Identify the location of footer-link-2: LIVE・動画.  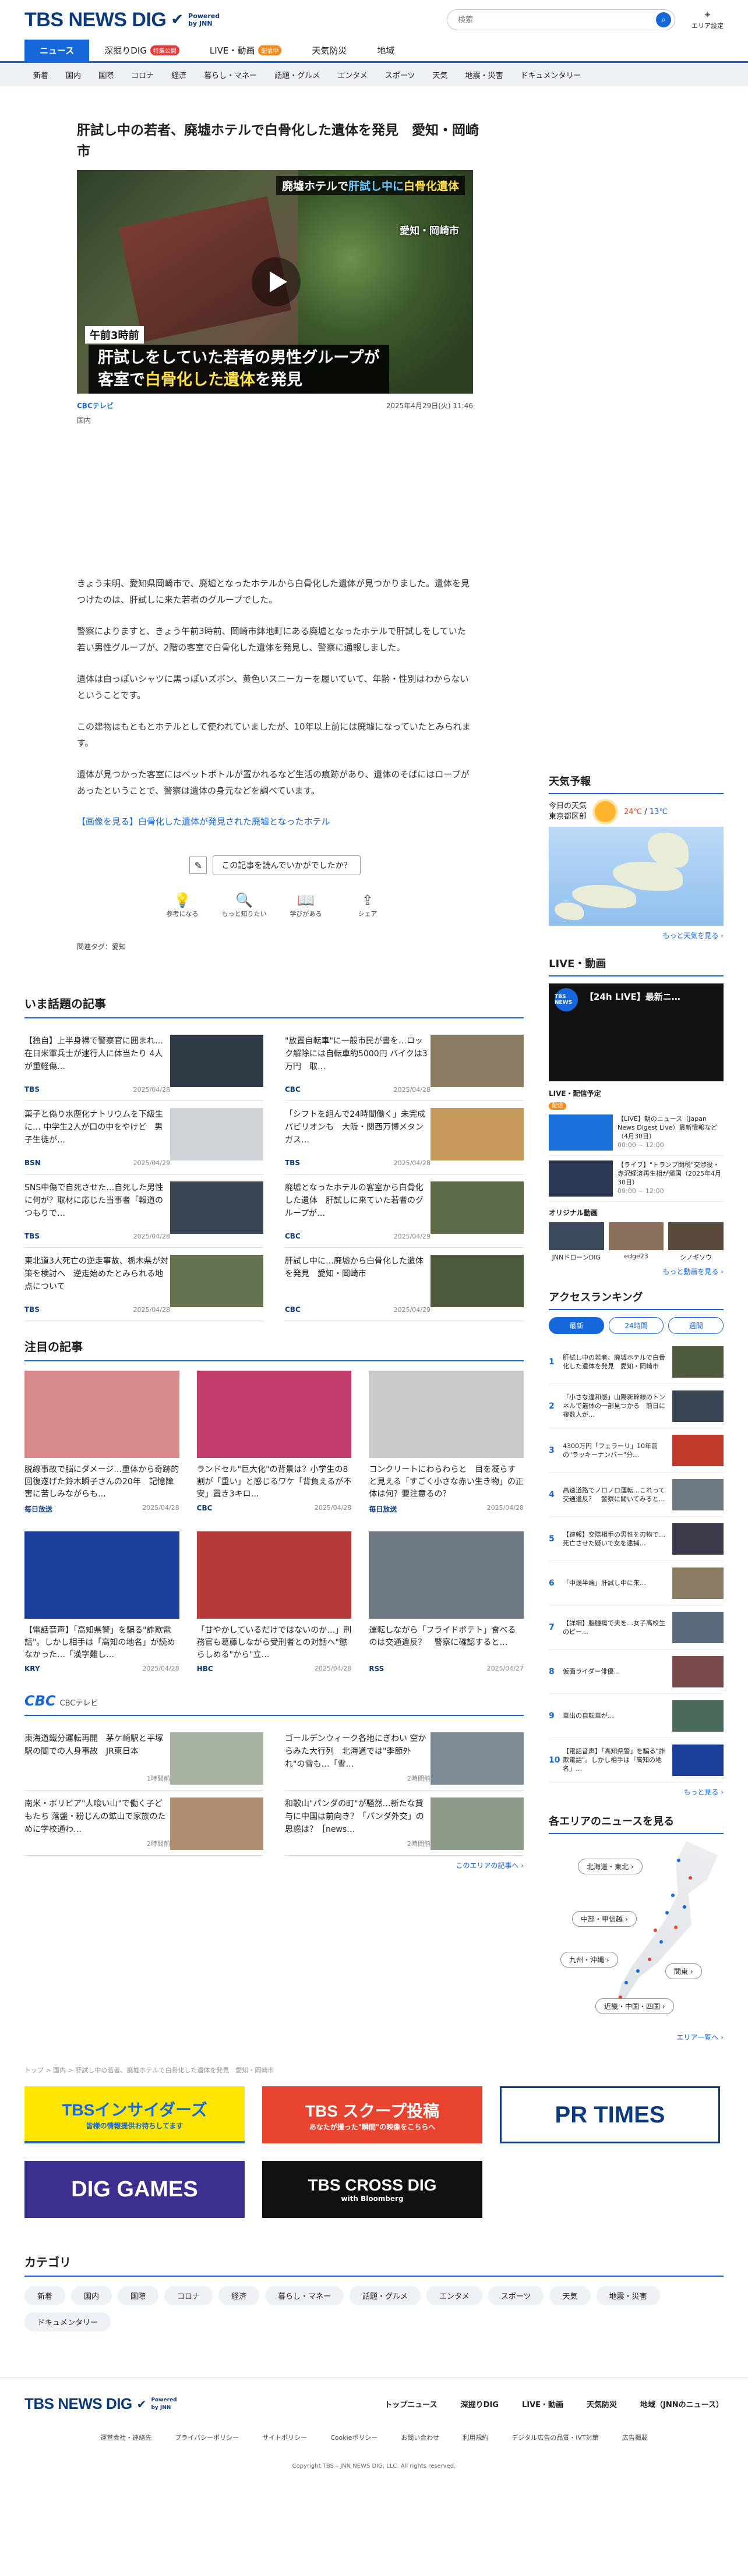
(542, 2403).